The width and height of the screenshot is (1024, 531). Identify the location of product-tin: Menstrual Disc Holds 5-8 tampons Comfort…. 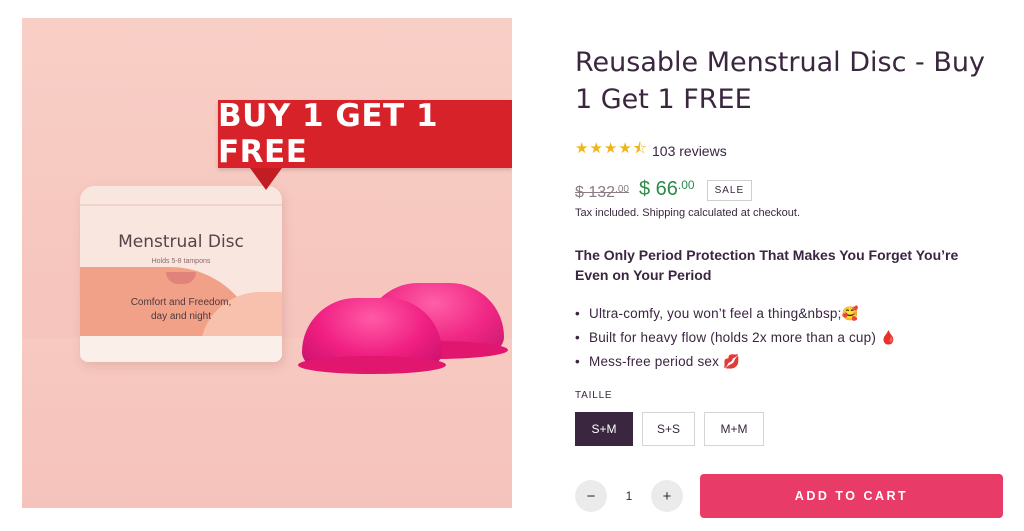
(181, 274).